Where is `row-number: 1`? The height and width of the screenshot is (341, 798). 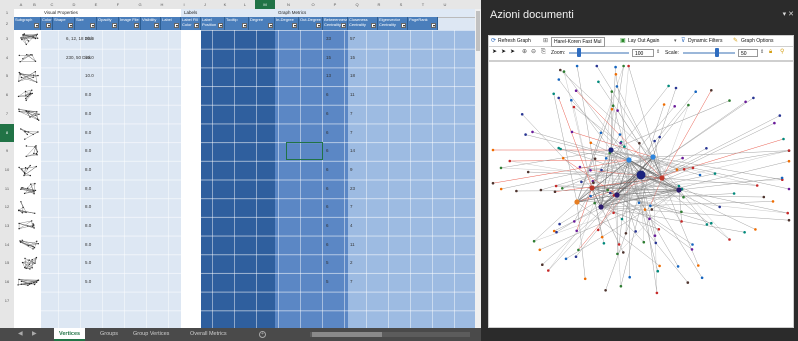 row-number: 1 is located at coordinates (7, 13).